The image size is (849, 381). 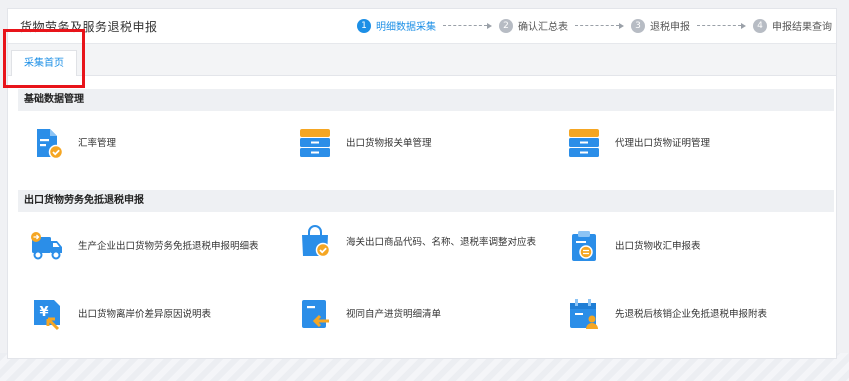 I want to click on item-label: 视同自产进货明细清单, so click(x=394, y=314).